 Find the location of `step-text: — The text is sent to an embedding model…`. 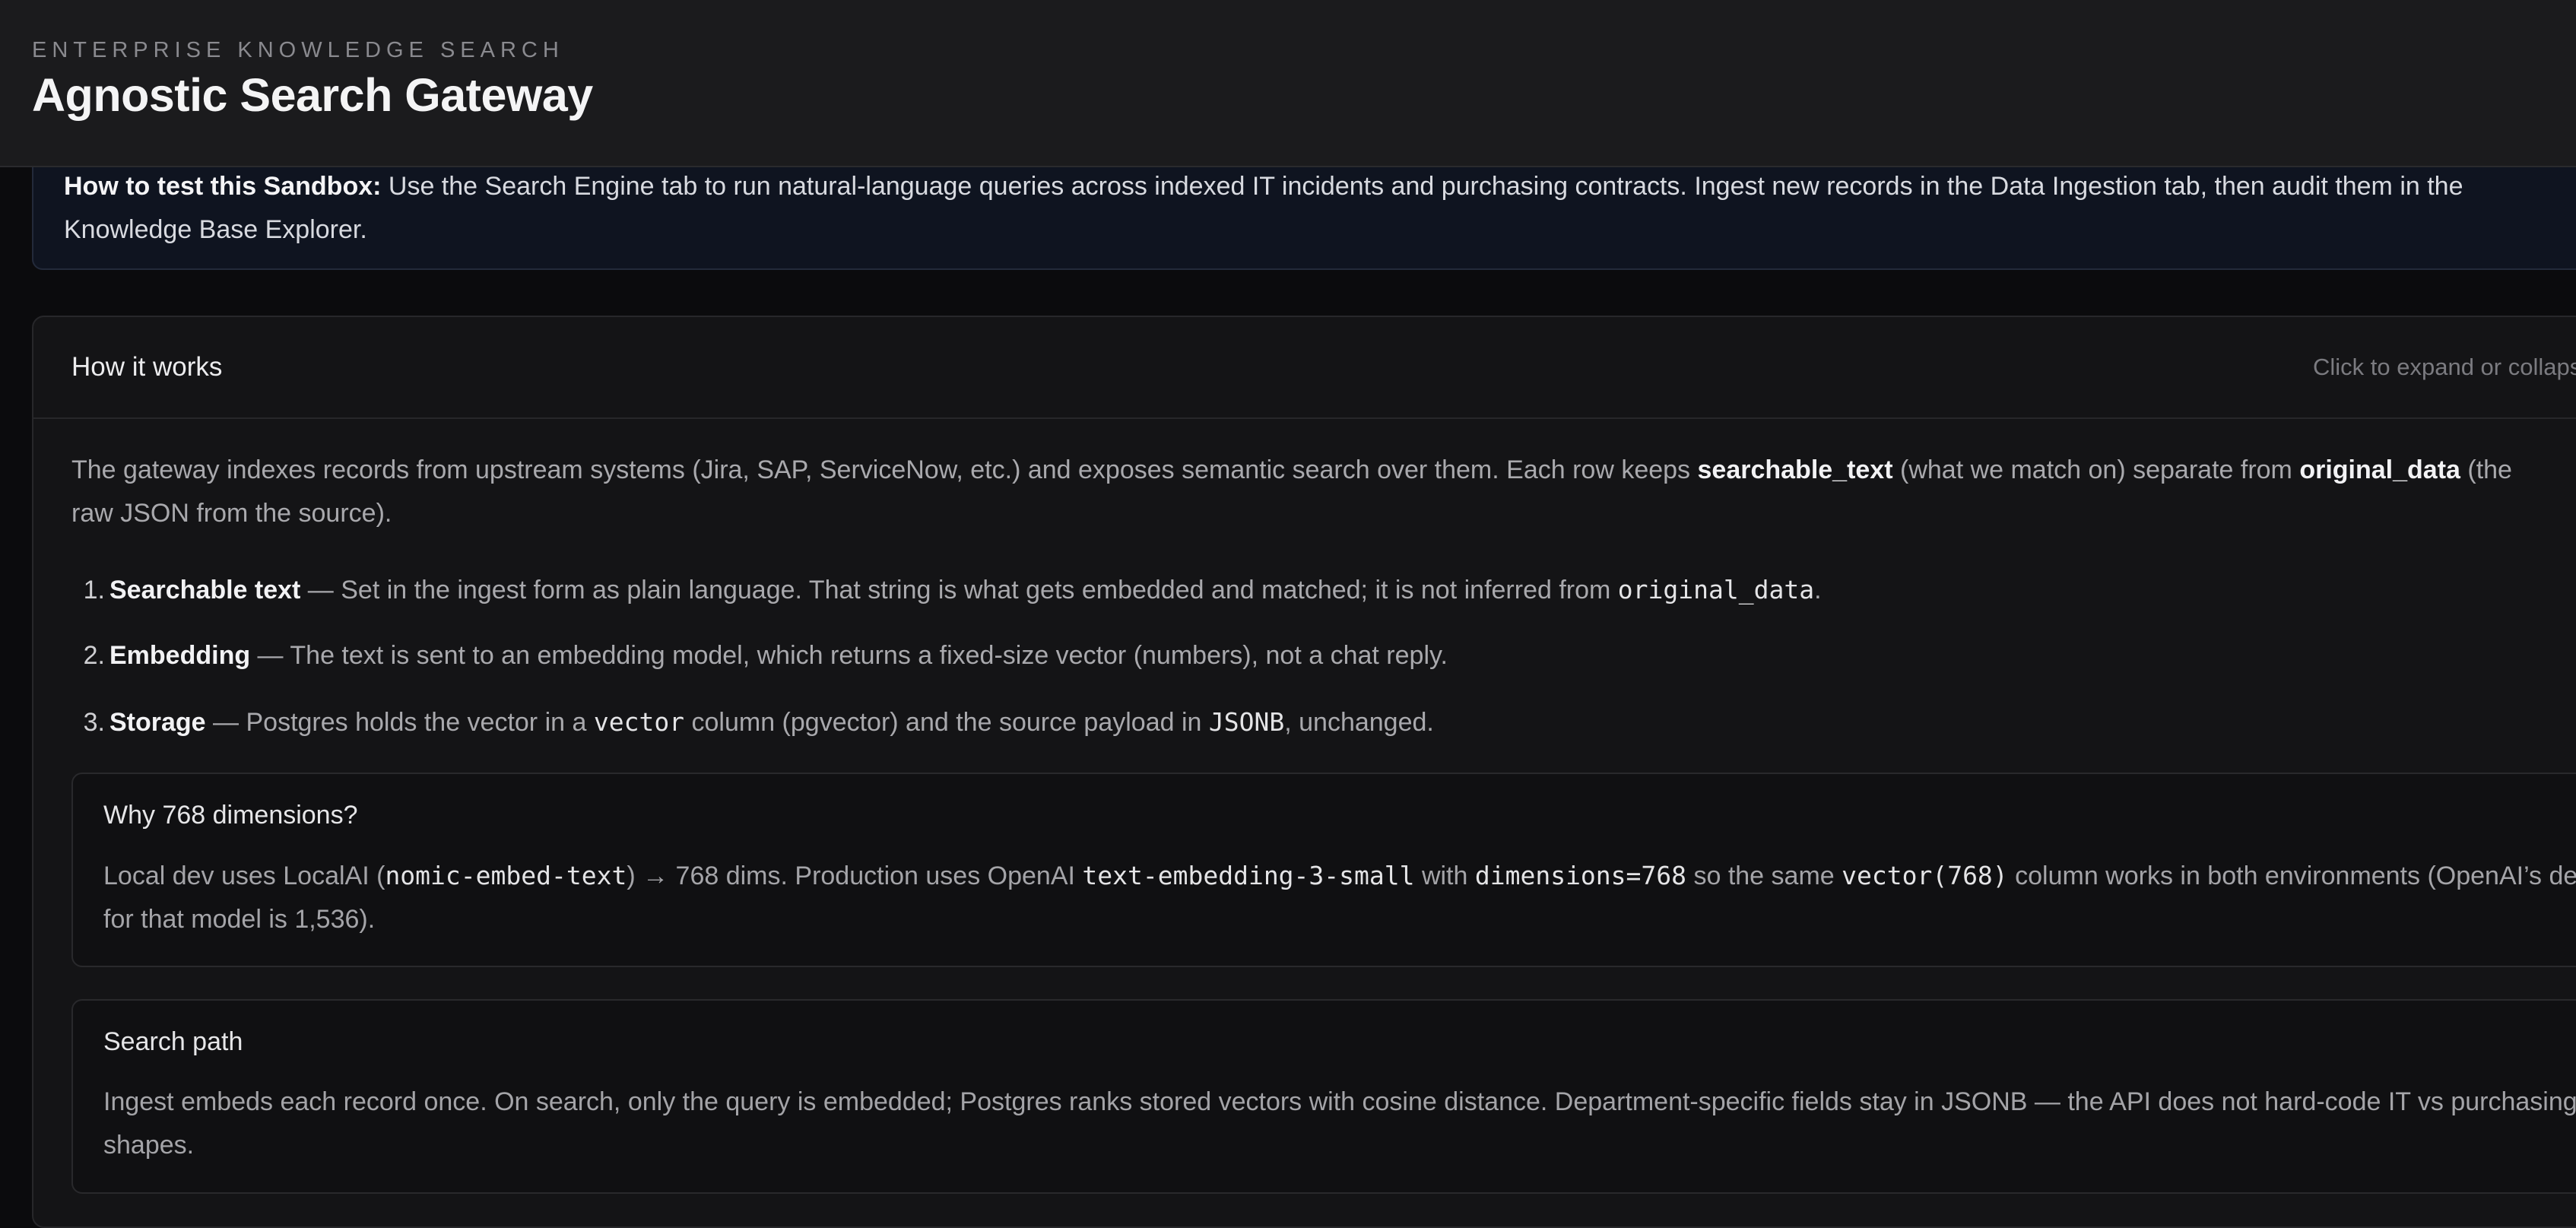

step-text: — The text is sent to an embedding model… is located at coordinates (849, 655).